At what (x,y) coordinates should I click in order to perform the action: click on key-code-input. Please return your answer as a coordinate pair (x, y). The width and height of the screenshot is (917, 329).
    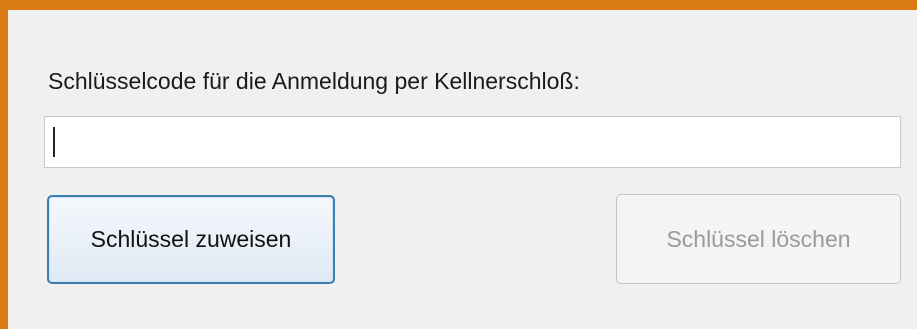
    Looking at the image, I should click on (472, 142).